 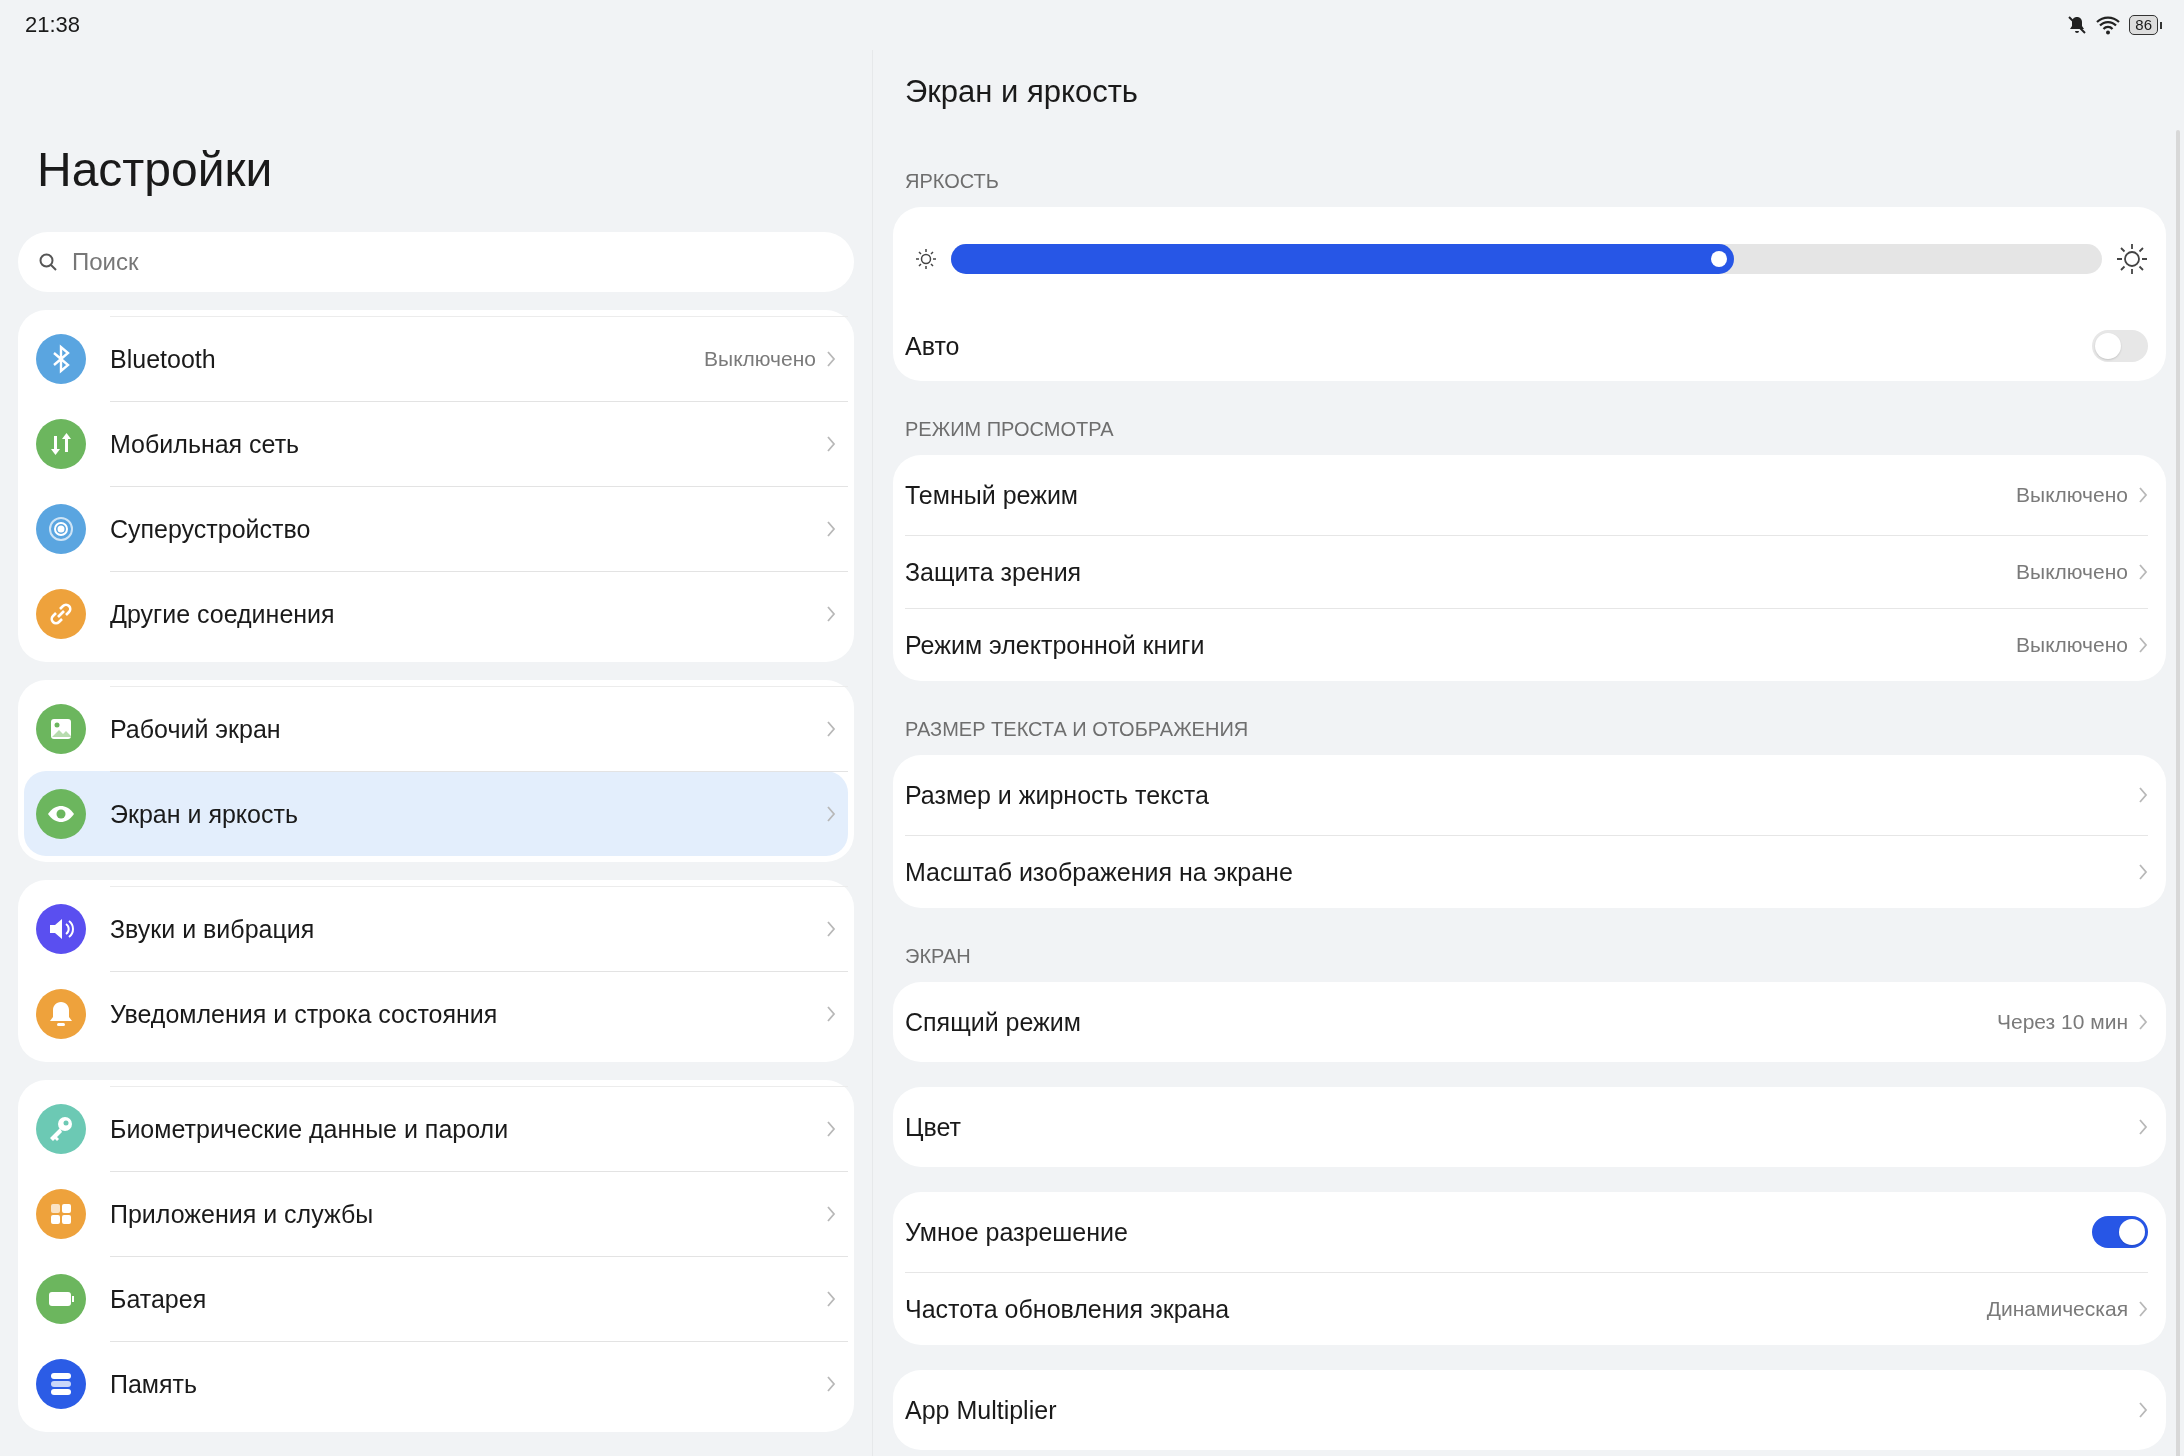 What do you see at coordinates (48, 262) in the screenshot?
I see `search-icon` at bounding box center [48, 262].